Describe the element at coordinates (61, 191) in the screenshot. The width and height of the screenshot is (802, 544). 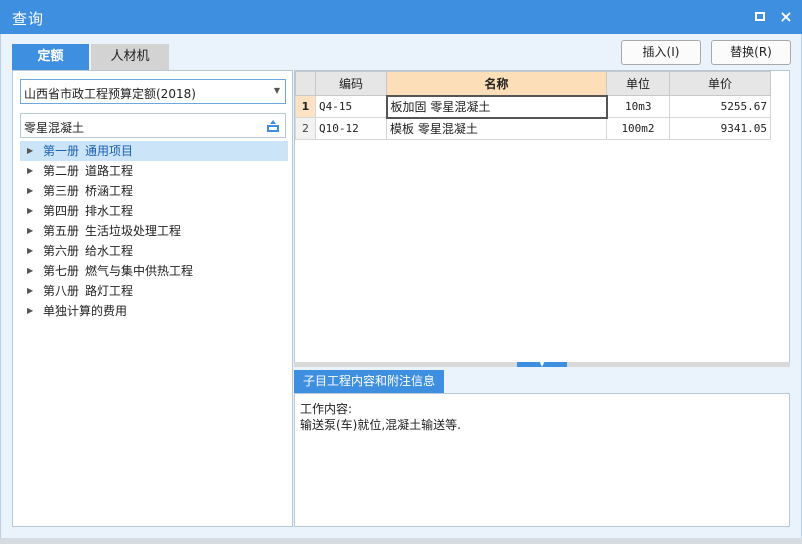
I see `tree-item-volume: 第三册` at that location.